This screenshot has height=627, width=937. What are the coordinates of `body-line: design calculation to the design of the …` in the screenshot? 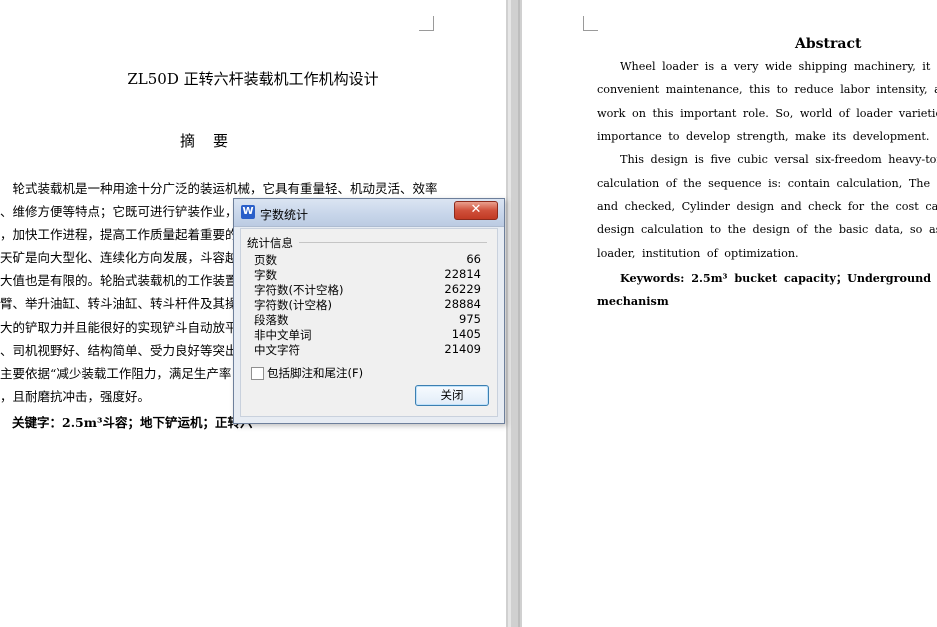 It's located at (767, 229).